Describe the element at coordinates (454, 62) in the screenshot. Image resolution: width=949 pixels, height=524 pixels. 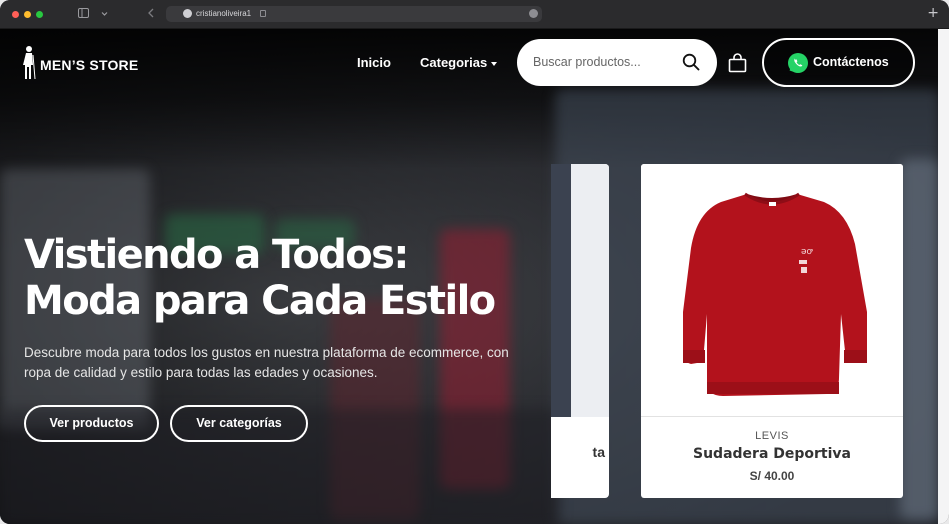
I see `nav-link-categorias-label: Categorias` at that location.